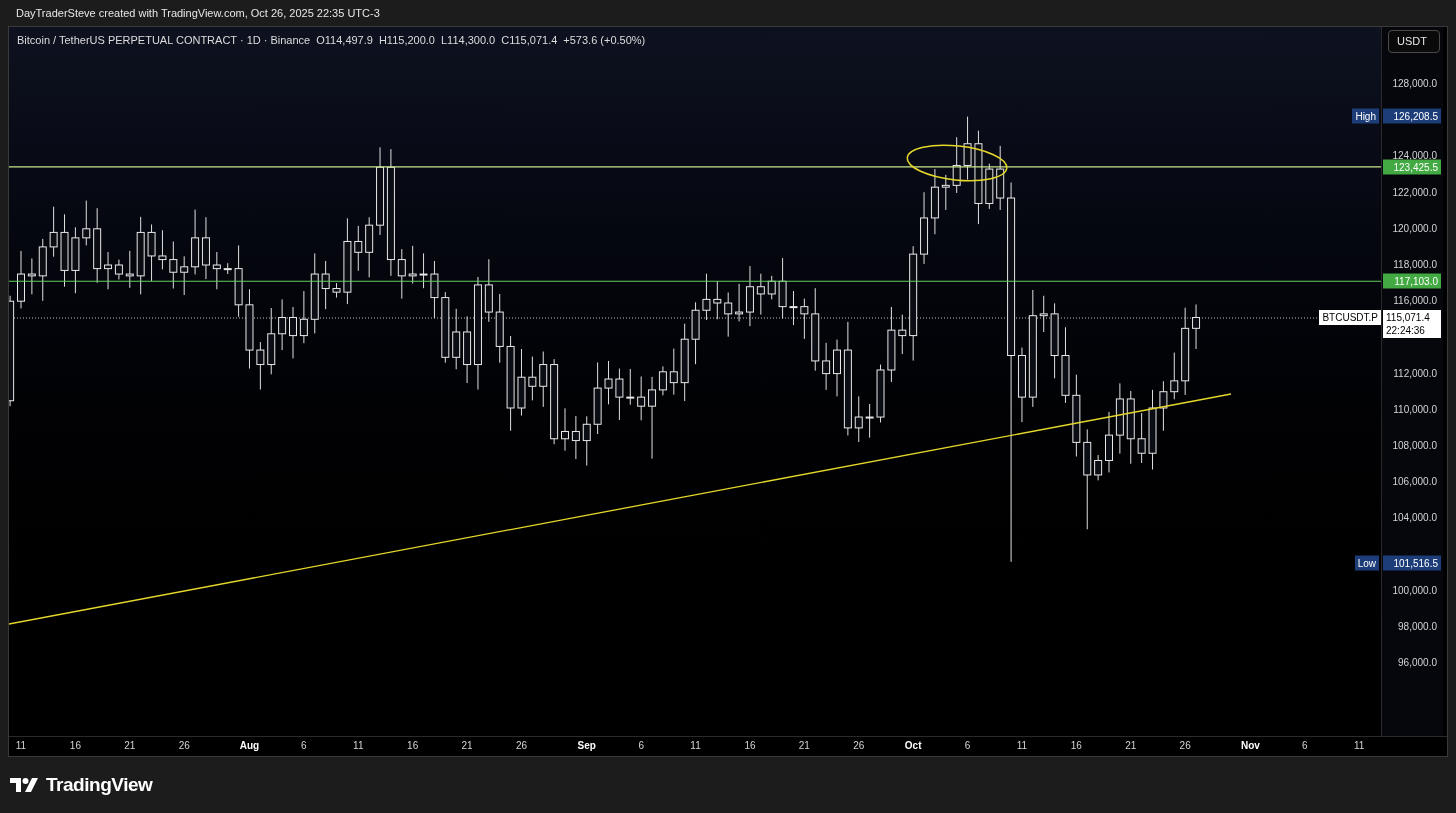 This screenshot has width=1456, height=813. Describe the element at coordinates (1412, 281) in the screenshot. I see `price-marker: 117,103.0` at that location.